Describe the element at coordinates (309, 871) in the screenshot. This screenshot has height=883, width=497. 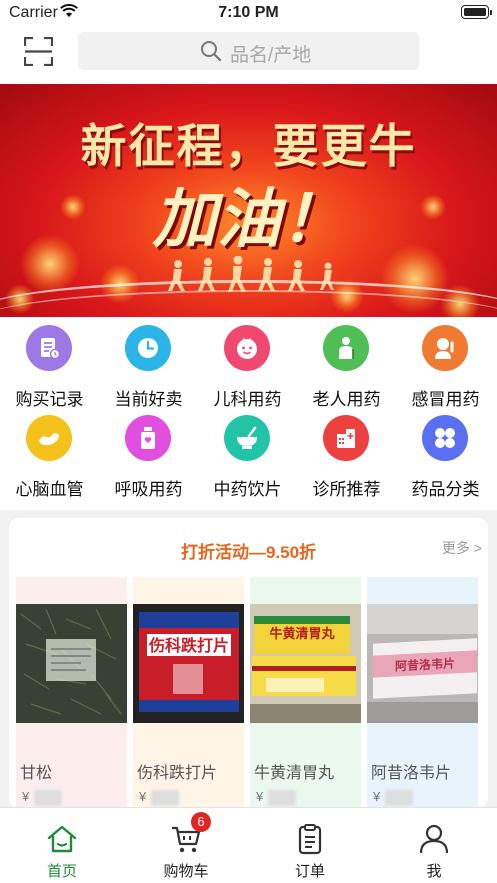
I see `tab-label: 订单` at that location.